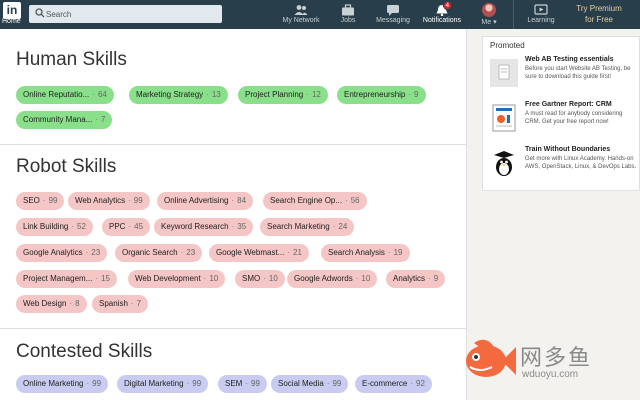 This screenshot has height=400, width=640. I want to click on skill-chip: PPC · 45, so click(126, 227).